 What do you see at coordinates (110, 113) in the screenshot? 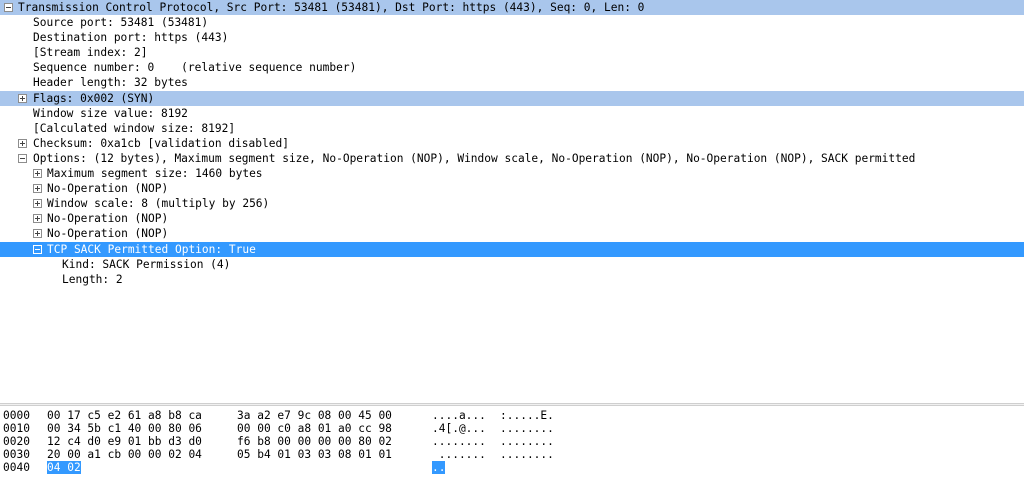
I see `tree-row-label: Window size value: 8192` at bounding box center [110, 113].